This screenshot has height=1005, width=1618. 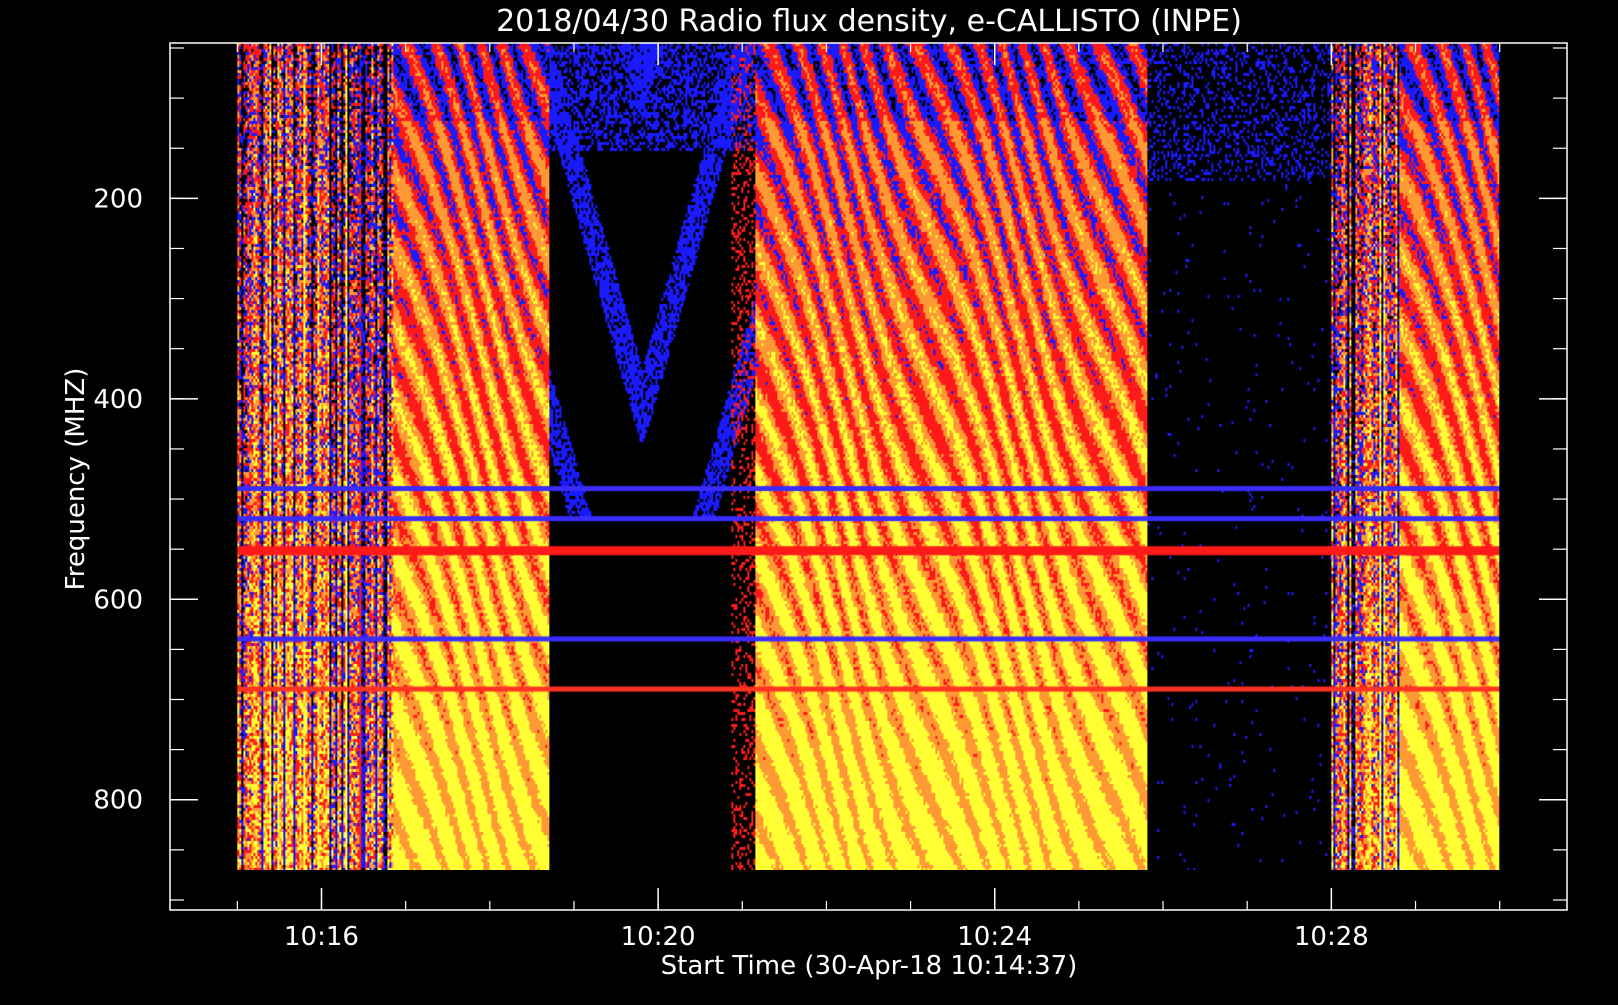 I want to click on y-tick-label: 800, so click(x=118, y=801).